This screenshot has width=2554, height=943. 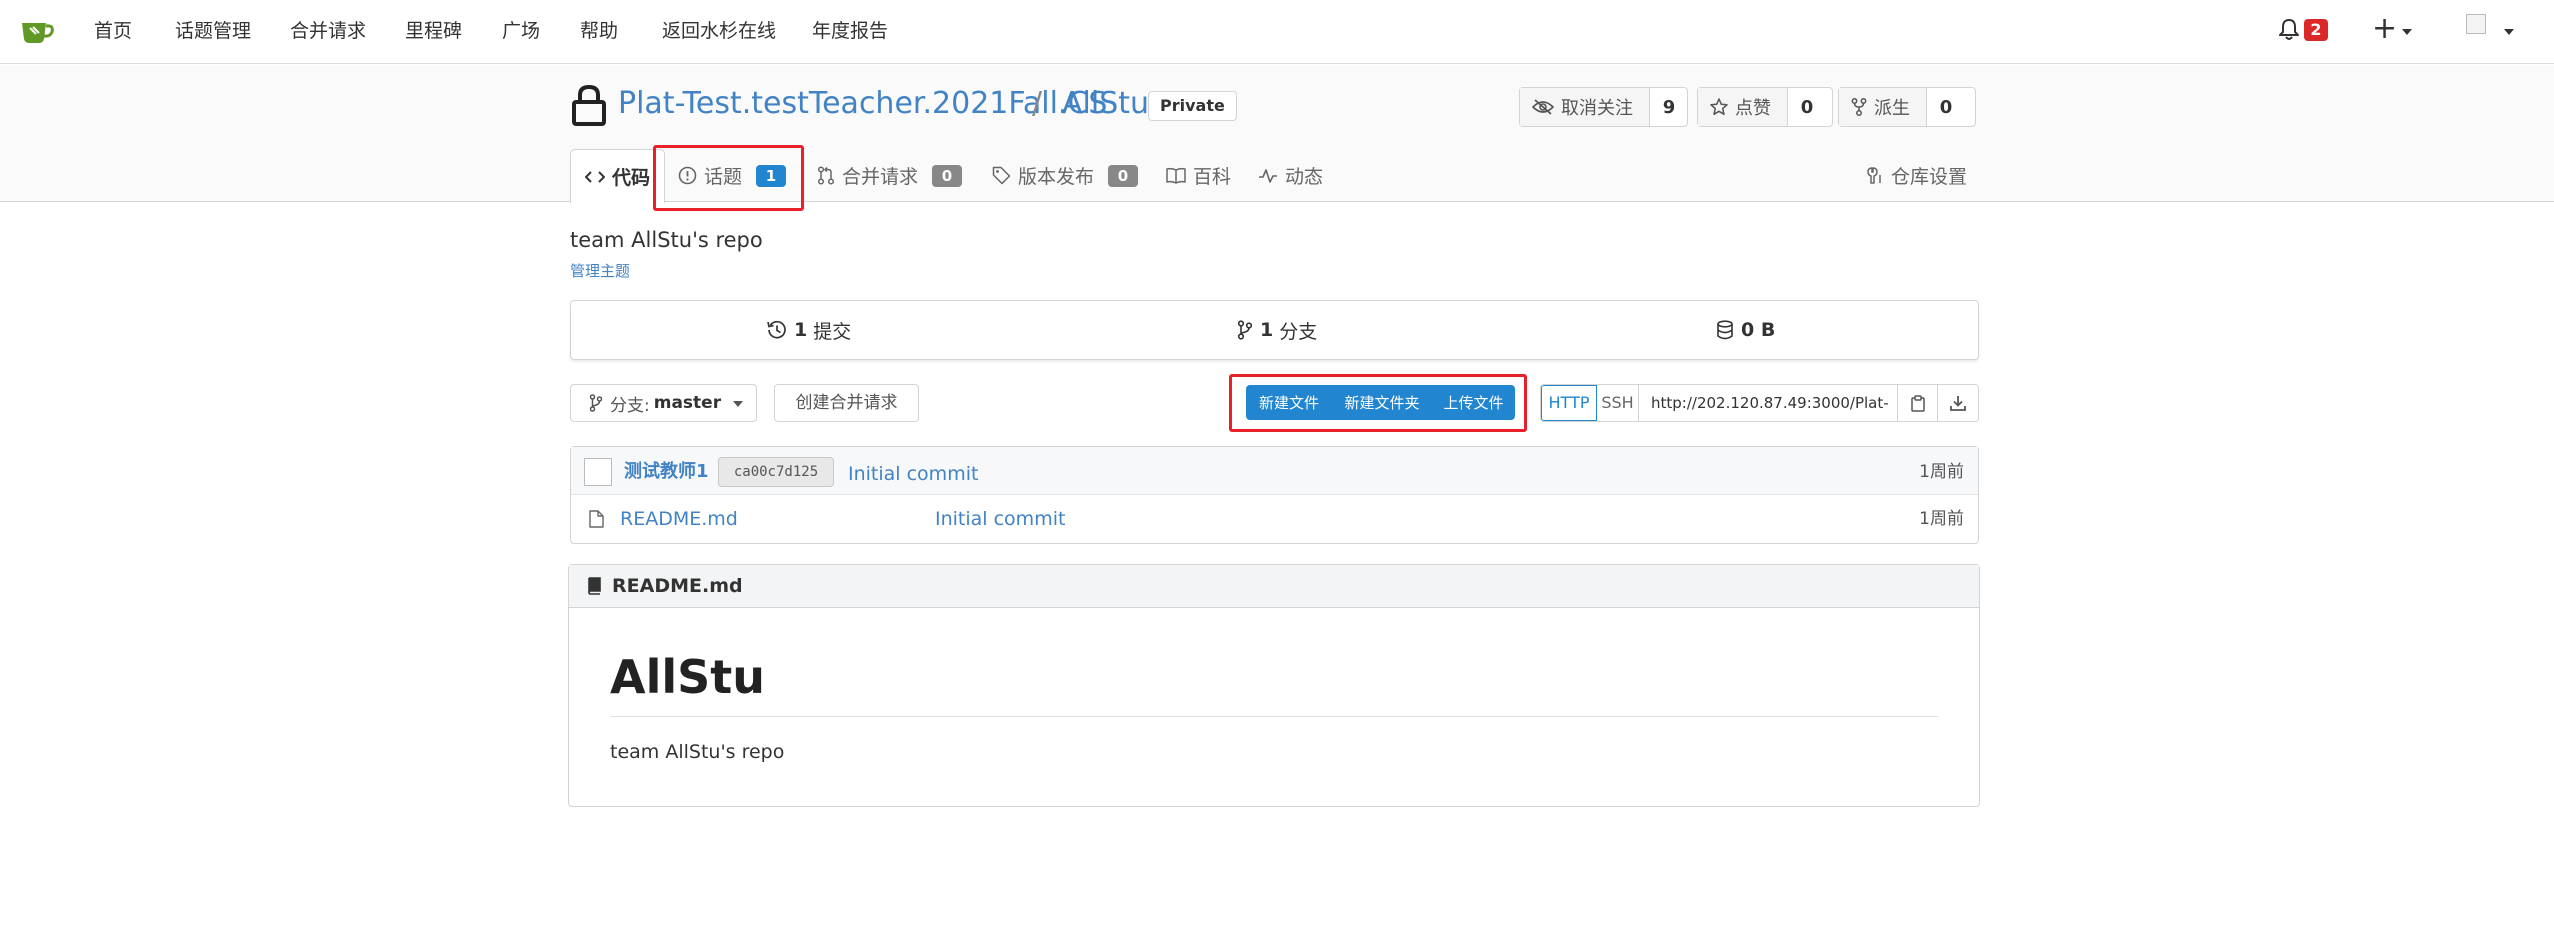 What do you see at coordinates (1892, 108) in the screenshot?
I see `fork-label: 派生` at bounding box center [1892, 108].